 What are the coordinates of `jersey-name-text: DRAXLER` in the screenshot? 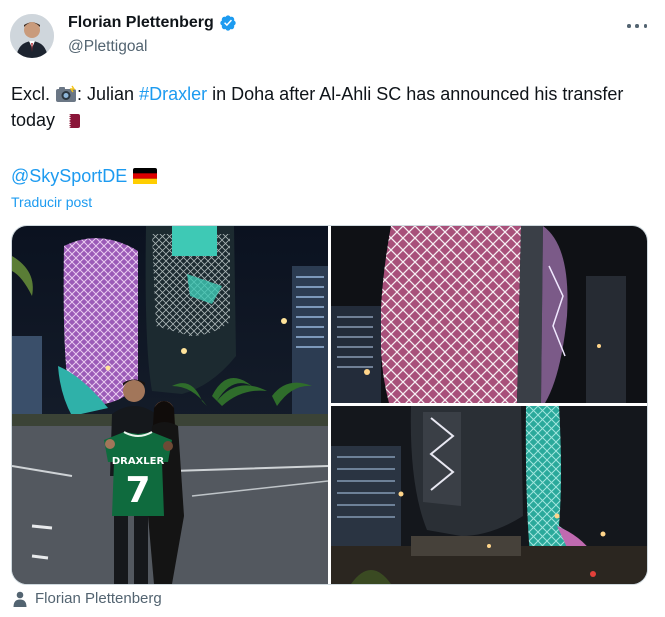 It's located at (138, 461).